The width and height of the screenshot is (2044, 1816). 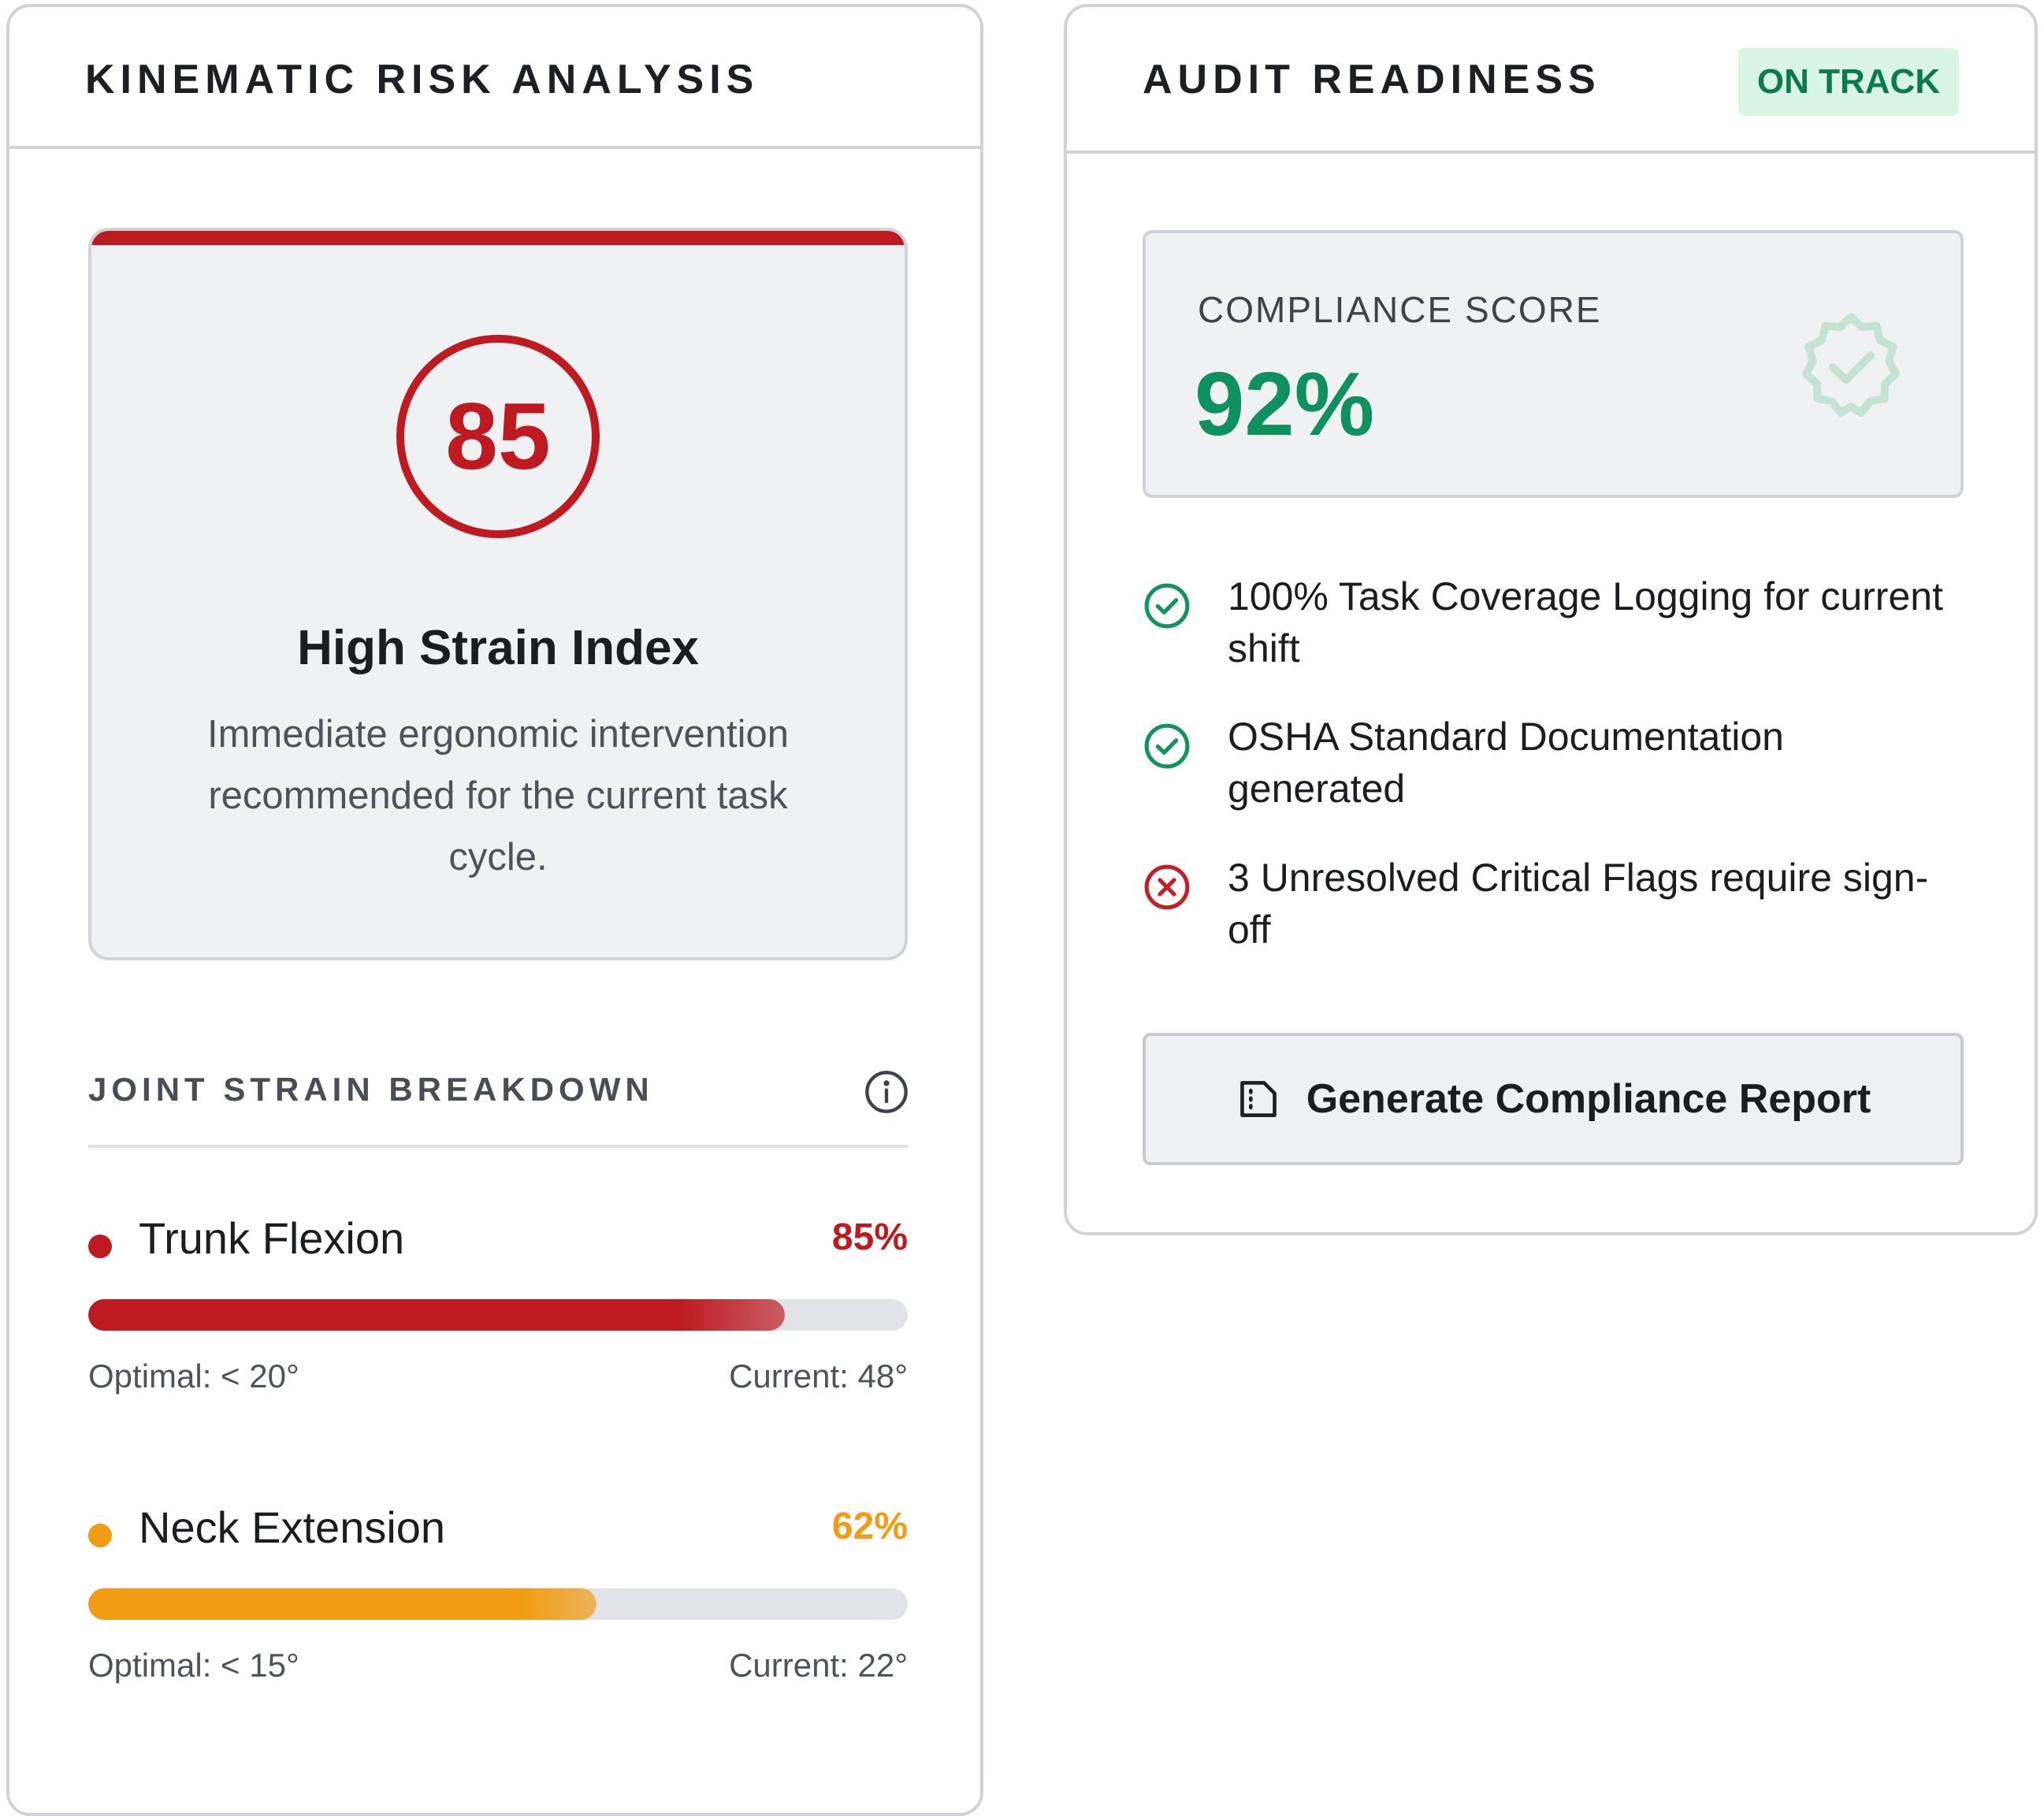 What do you see at coordinates (422, 79) in the screenshot?
I see `panel-title: KINEMATIC RISK ANALYSIS` at bounding box center [422, 79].